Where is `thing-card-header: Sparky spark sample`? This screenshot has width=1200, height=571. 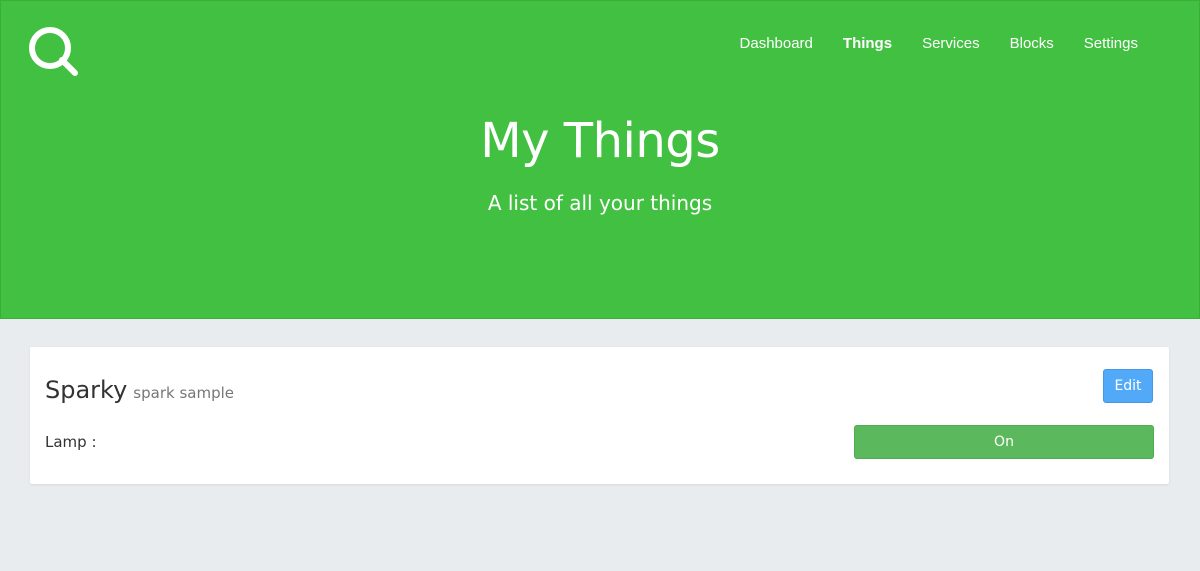
thing-card-header: Sparky spark sample is located at coordinates (139, 390).